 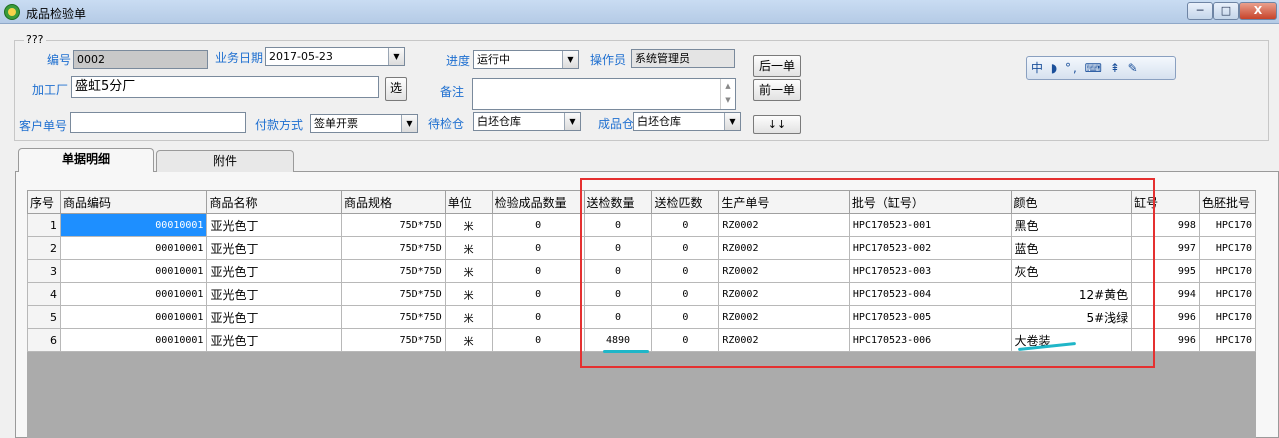 I want to click on col-header: 色胚批号, so click(x=1227, y=202).